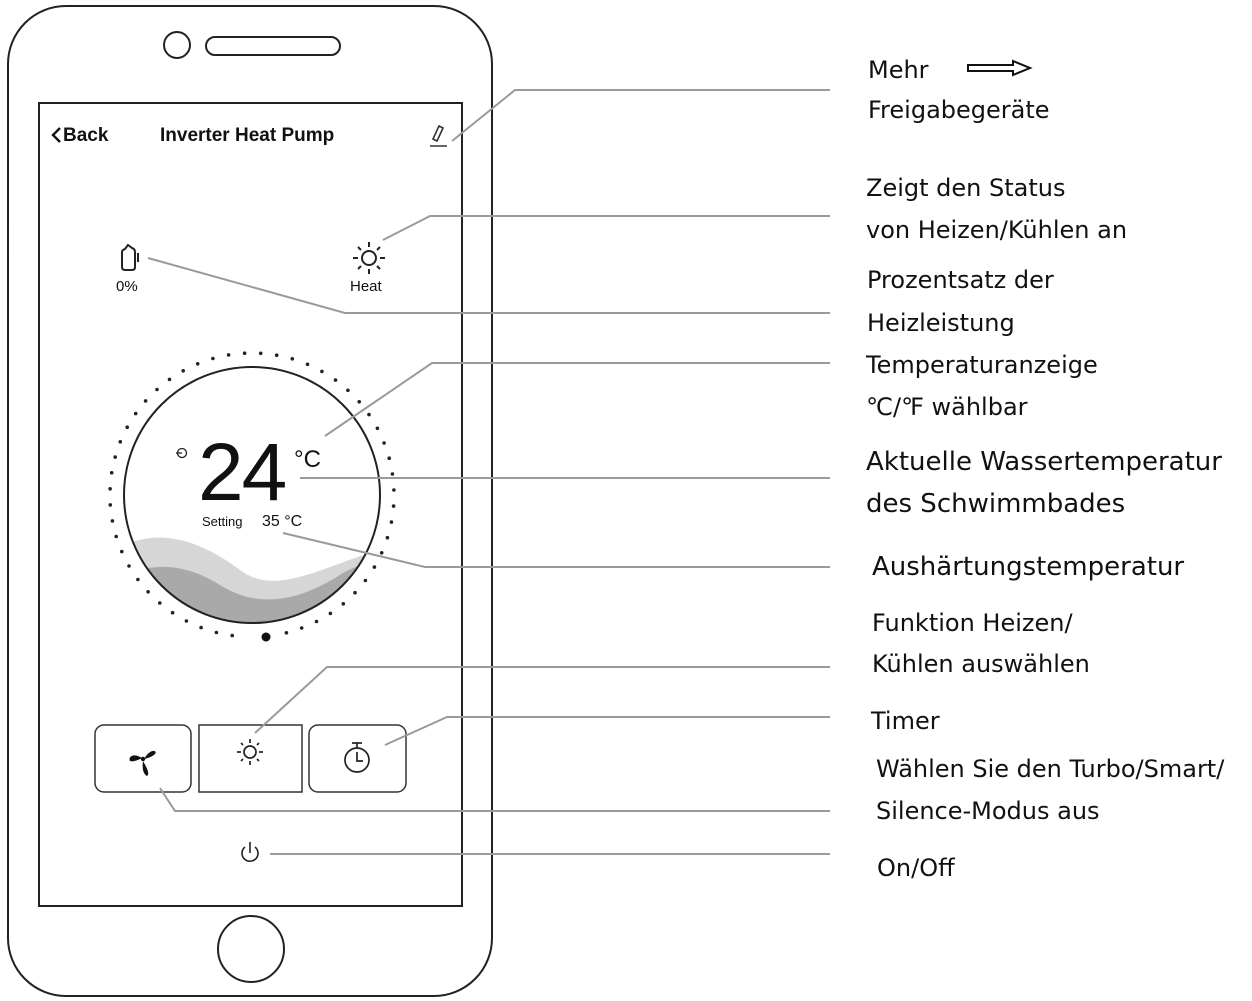 The width and height of the screenshot is (1252, 1001). I want to click on callout-mode-line2: Kühlen auswählen, so click(981, 664).